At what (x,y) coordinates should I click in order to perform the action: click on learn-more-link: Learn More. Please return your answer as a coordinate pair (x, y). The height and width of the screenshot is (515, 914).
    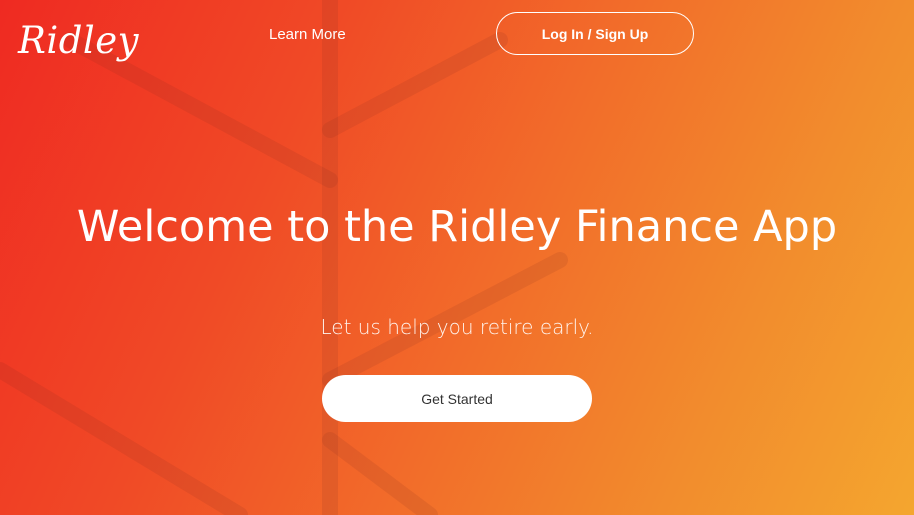
    Looking at the image, I should click on (307, 35).